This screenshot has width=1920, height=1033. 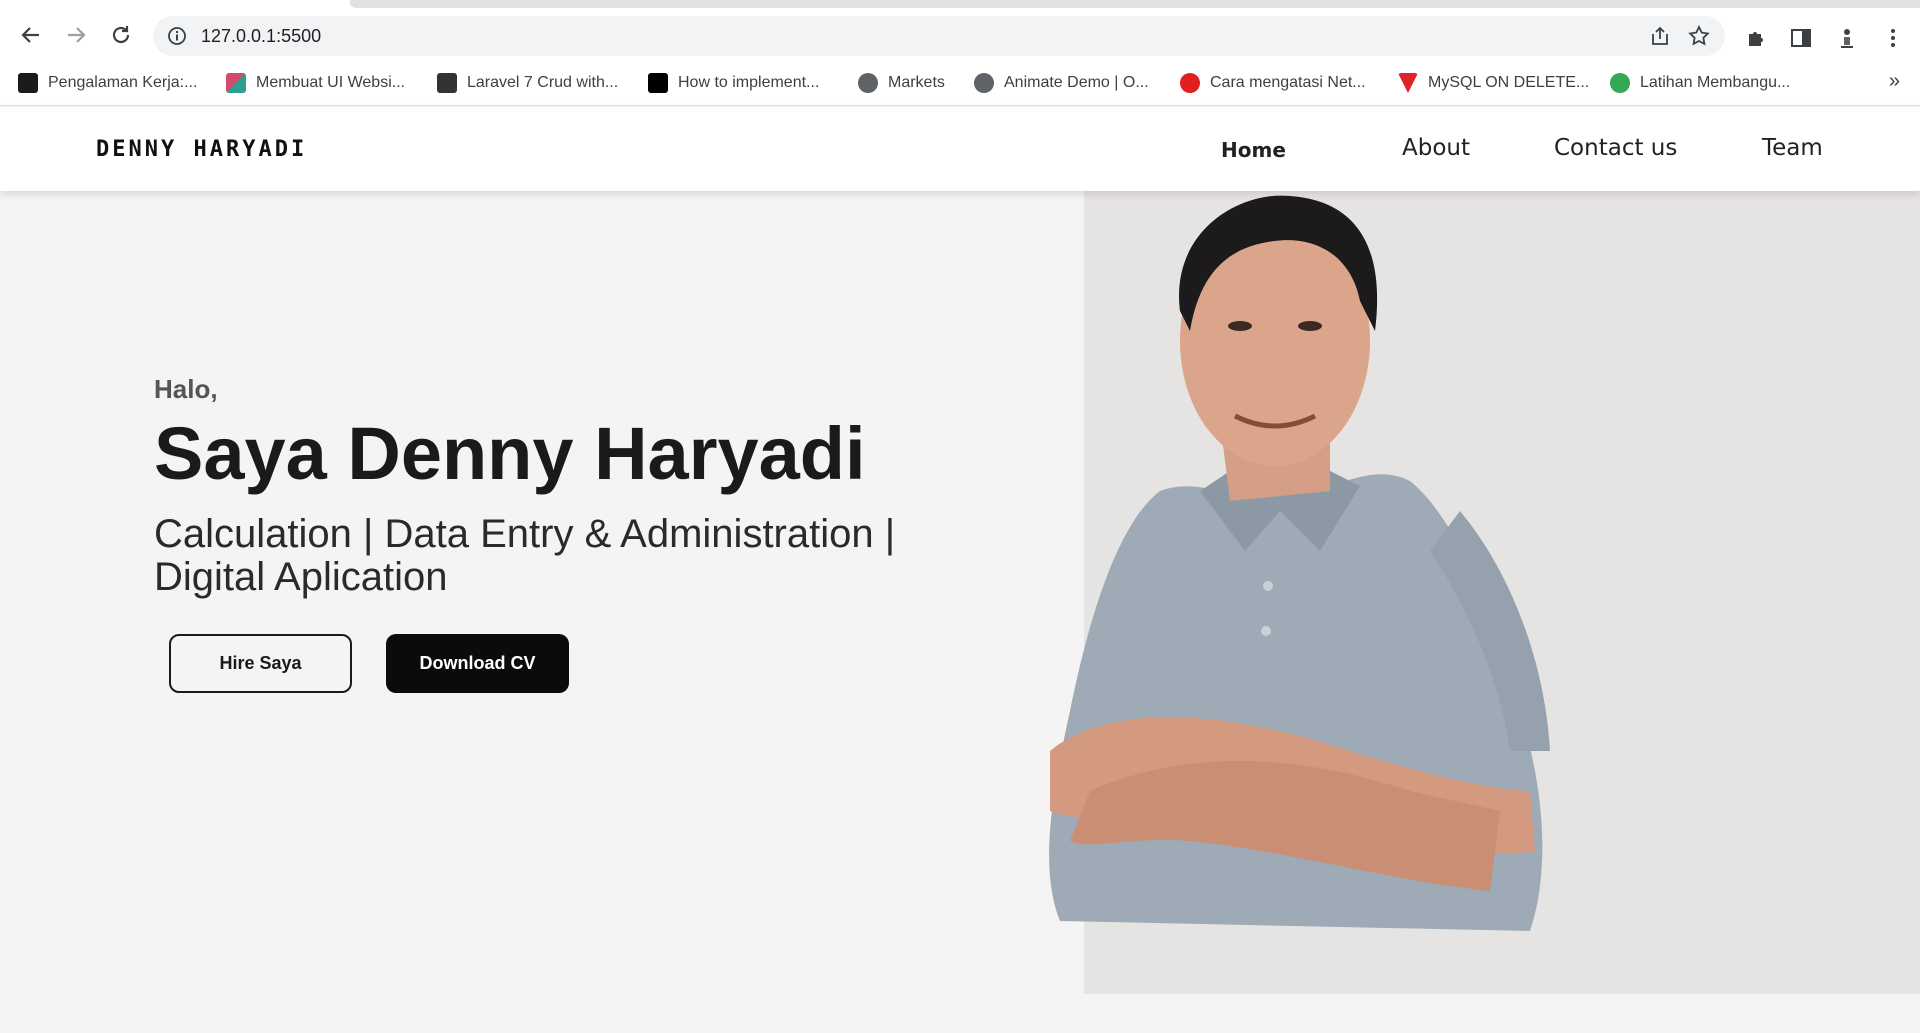 I want to click on url-text: 127.0.0.1:5500, so click(x=261, y=36).